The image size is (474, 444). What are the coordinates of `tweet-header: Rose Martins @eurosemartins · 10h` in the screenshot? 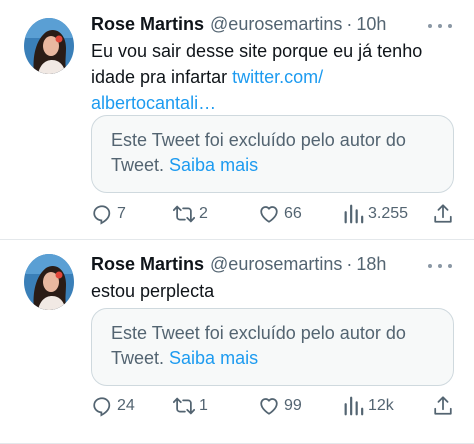 It's located at (271, 25).